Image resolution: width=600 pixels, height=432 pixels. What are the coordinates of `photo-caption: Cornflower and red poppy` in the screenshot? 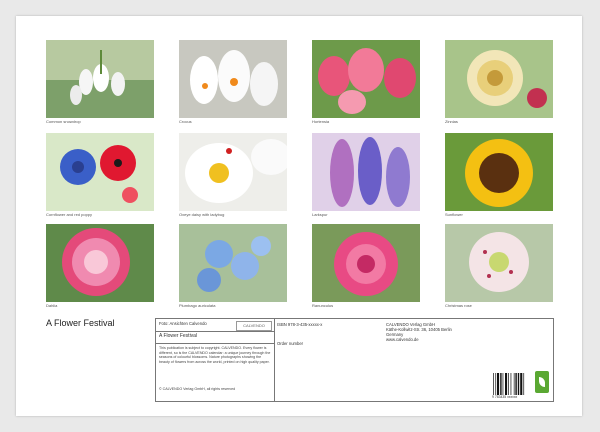 It's located at (69, 214).